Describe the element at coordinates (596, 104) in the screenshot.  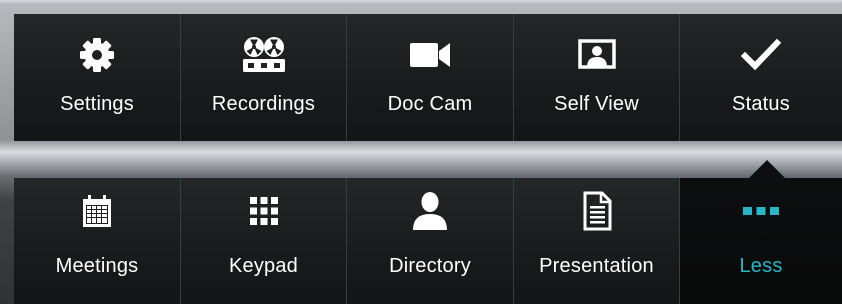
I see `self-view-label: Self View` at that location.